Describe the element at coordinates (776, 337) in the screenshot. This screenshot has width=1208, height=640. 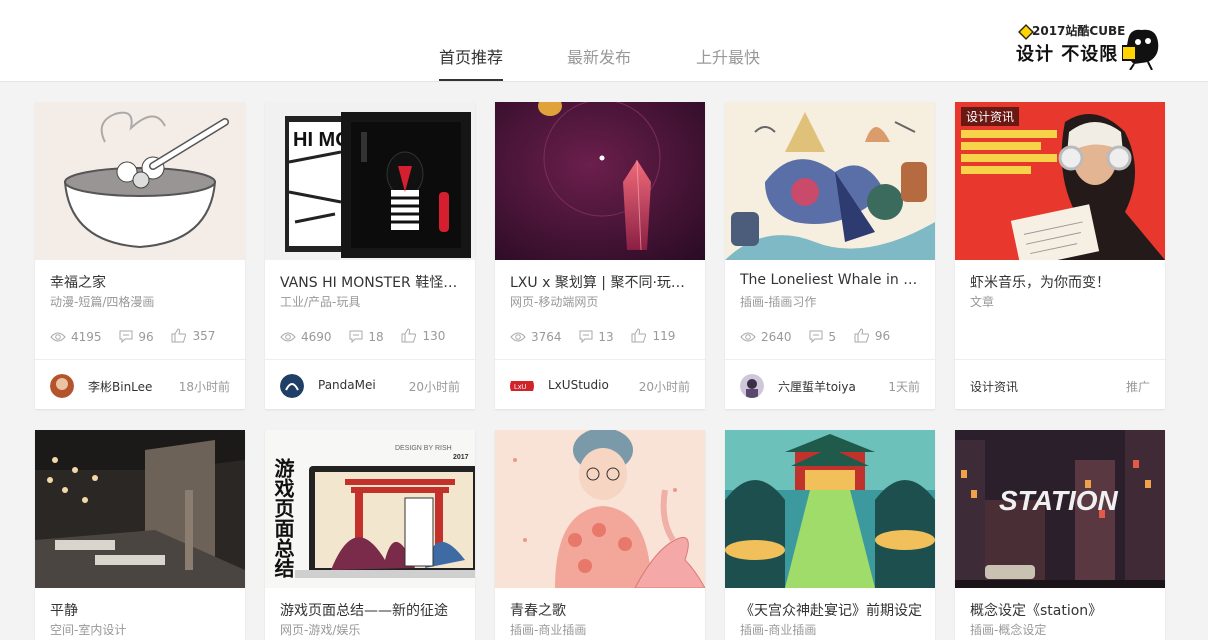
I see `view-count: 2640` at that location.